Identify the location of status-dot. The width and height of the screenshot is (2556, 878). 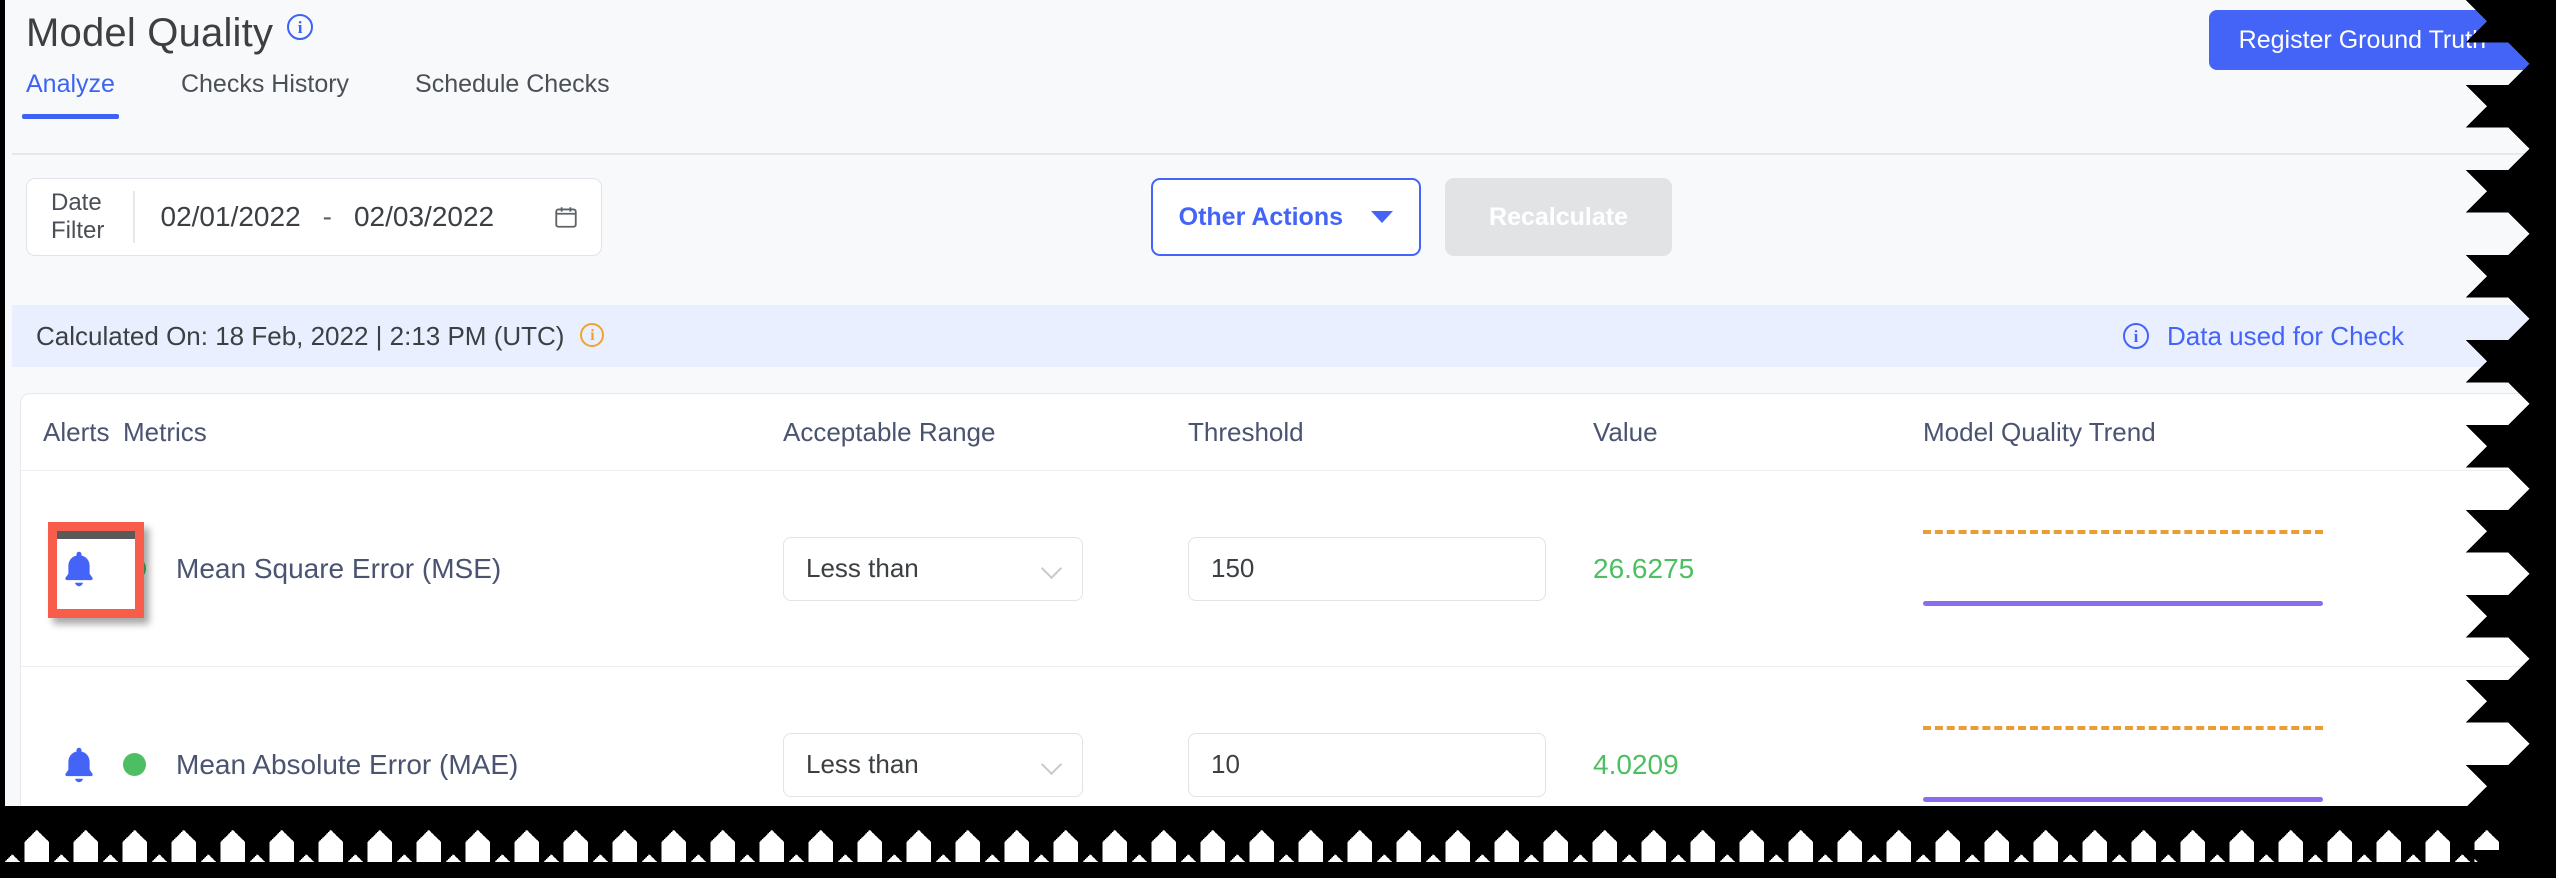
(134, 764).